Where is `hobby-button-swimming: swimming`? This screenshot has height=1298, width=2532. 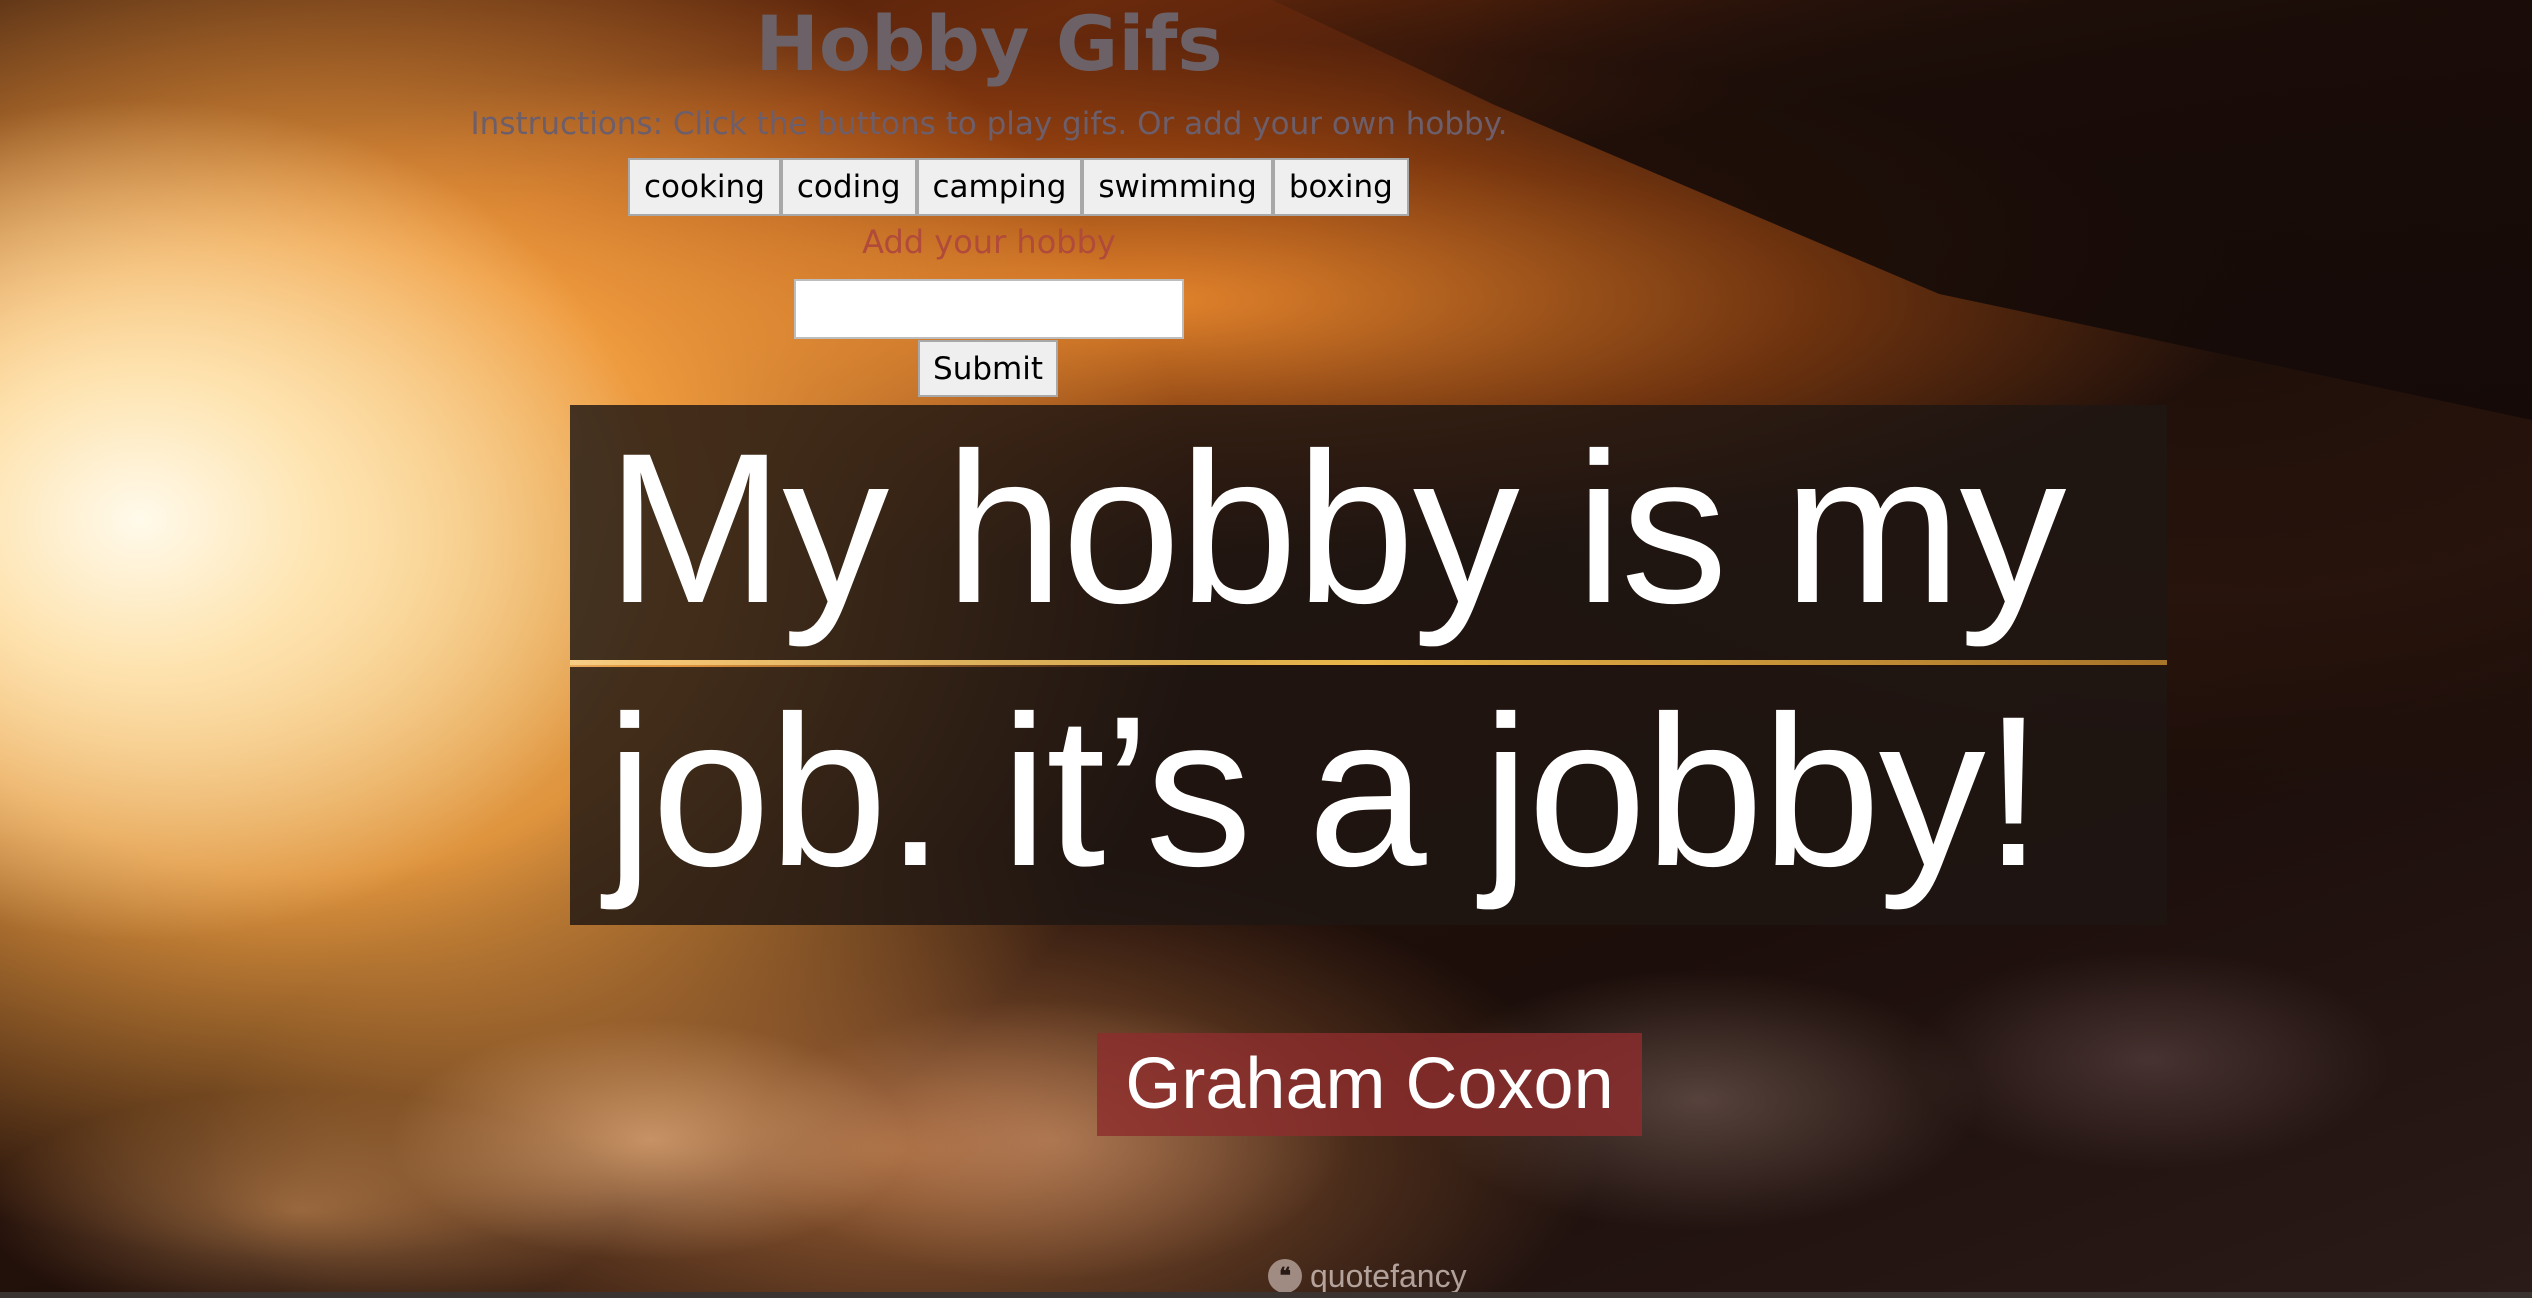
hobby-button-swimming: swimming is located at coordinates (1177, 187).